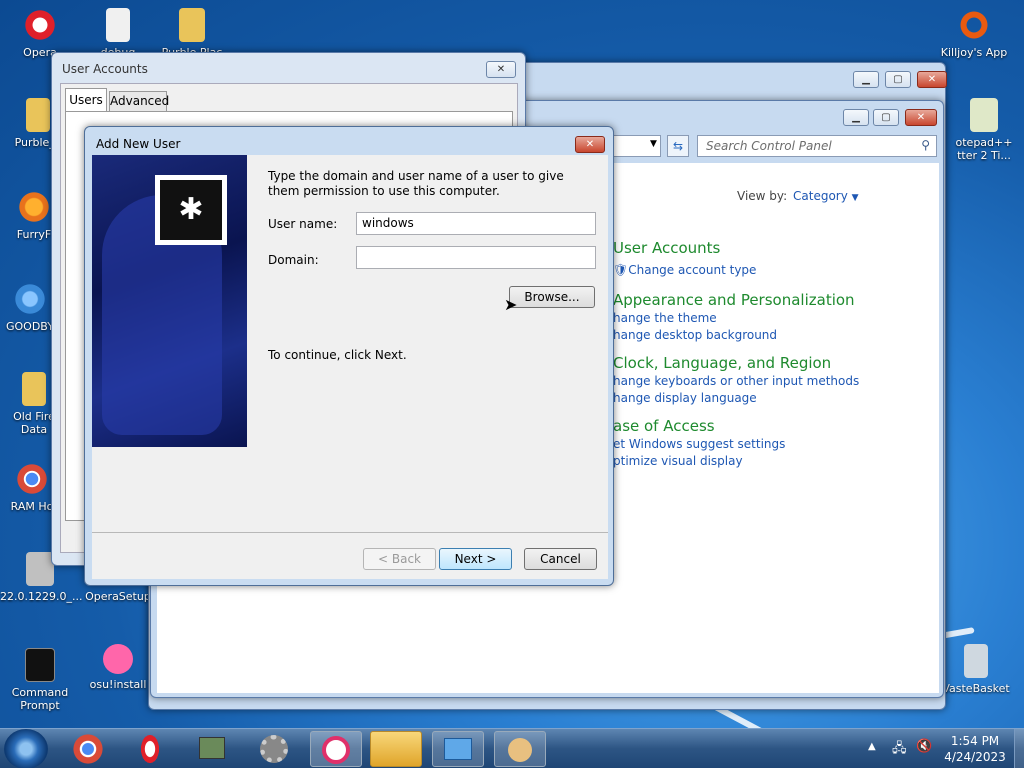  What do you see at coordinates (1019, 748) in the screenshot?
I see `show-desktop-button` at bounding box center [1019, 748].